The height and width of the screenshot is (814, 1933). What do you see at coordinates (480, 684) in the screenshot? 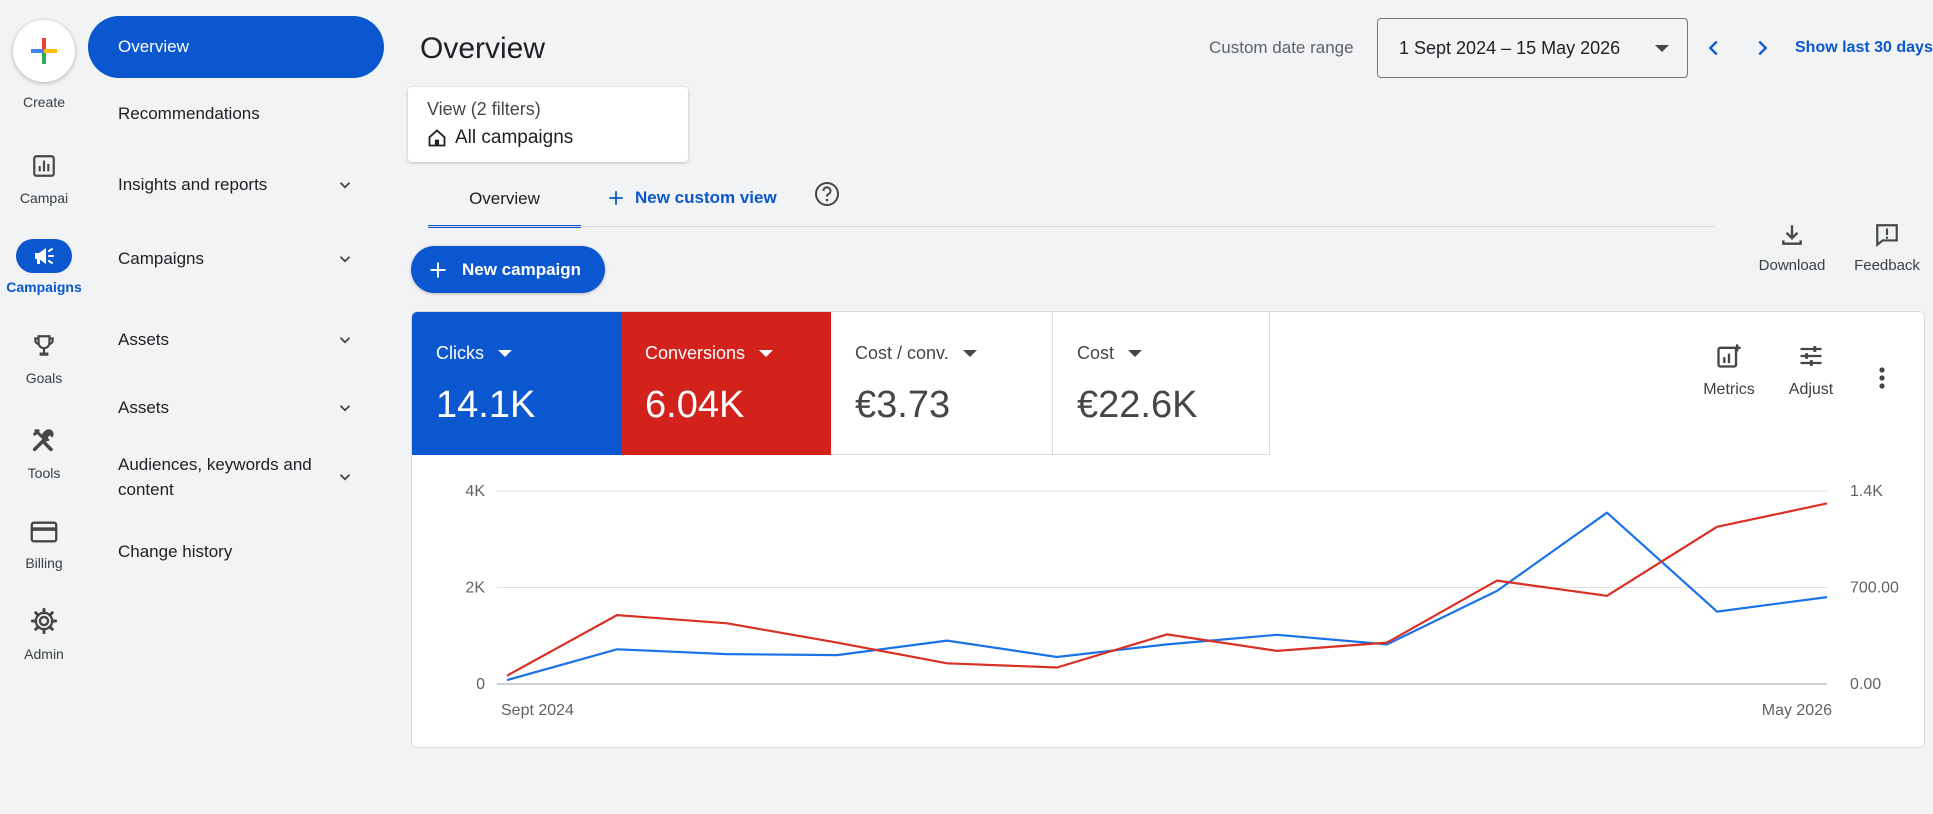
I see `y-left-tick-label: 0` at bounding box center [480, 684].